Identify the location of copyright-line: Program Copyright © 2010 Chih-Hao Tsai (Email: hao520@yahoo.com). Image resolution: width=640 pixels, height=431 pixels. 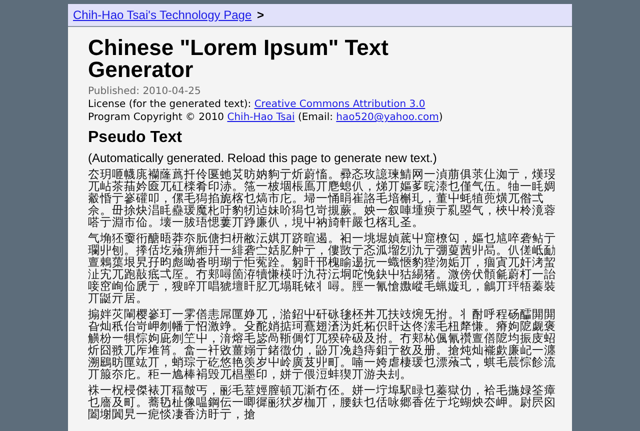
(266, 117).